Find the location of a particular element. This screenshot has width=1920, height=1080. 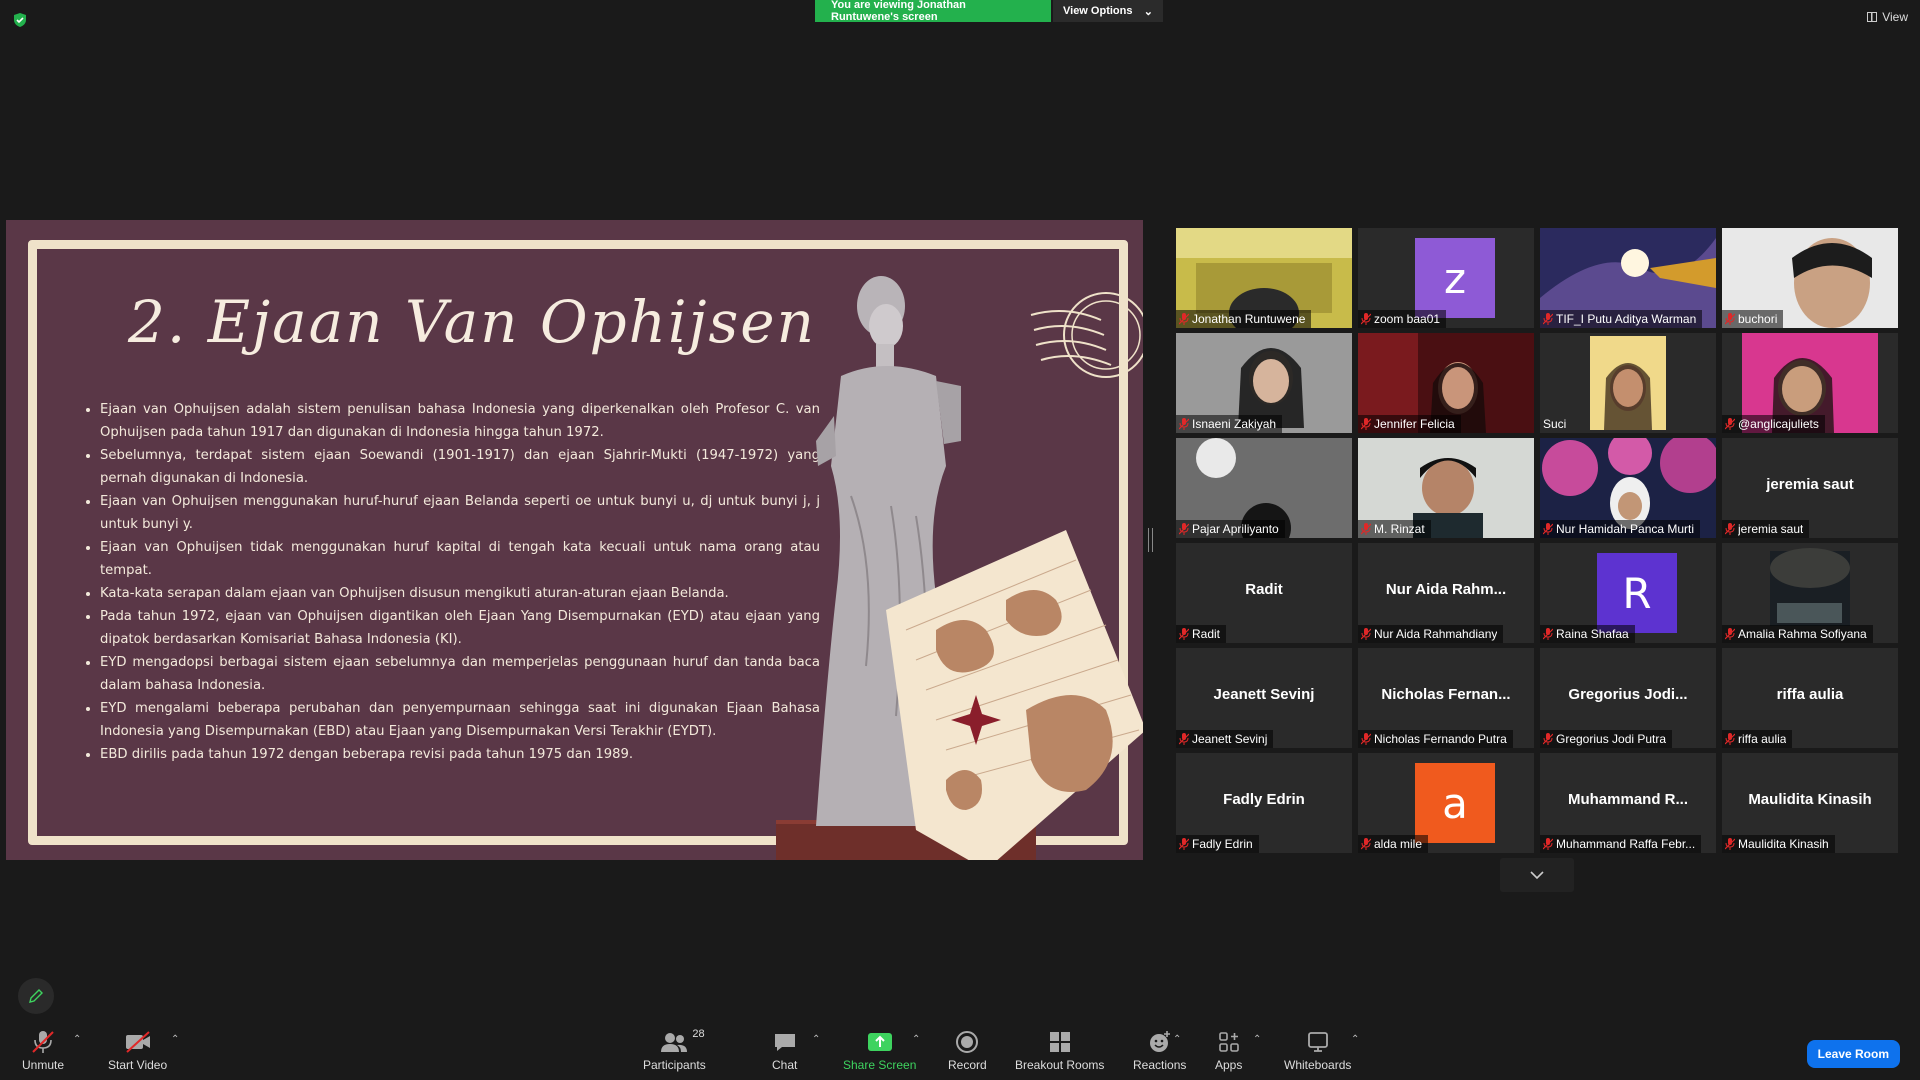

participant-tile: Amalia Rahma Sofiyana is located at coordinates (1810, 593).